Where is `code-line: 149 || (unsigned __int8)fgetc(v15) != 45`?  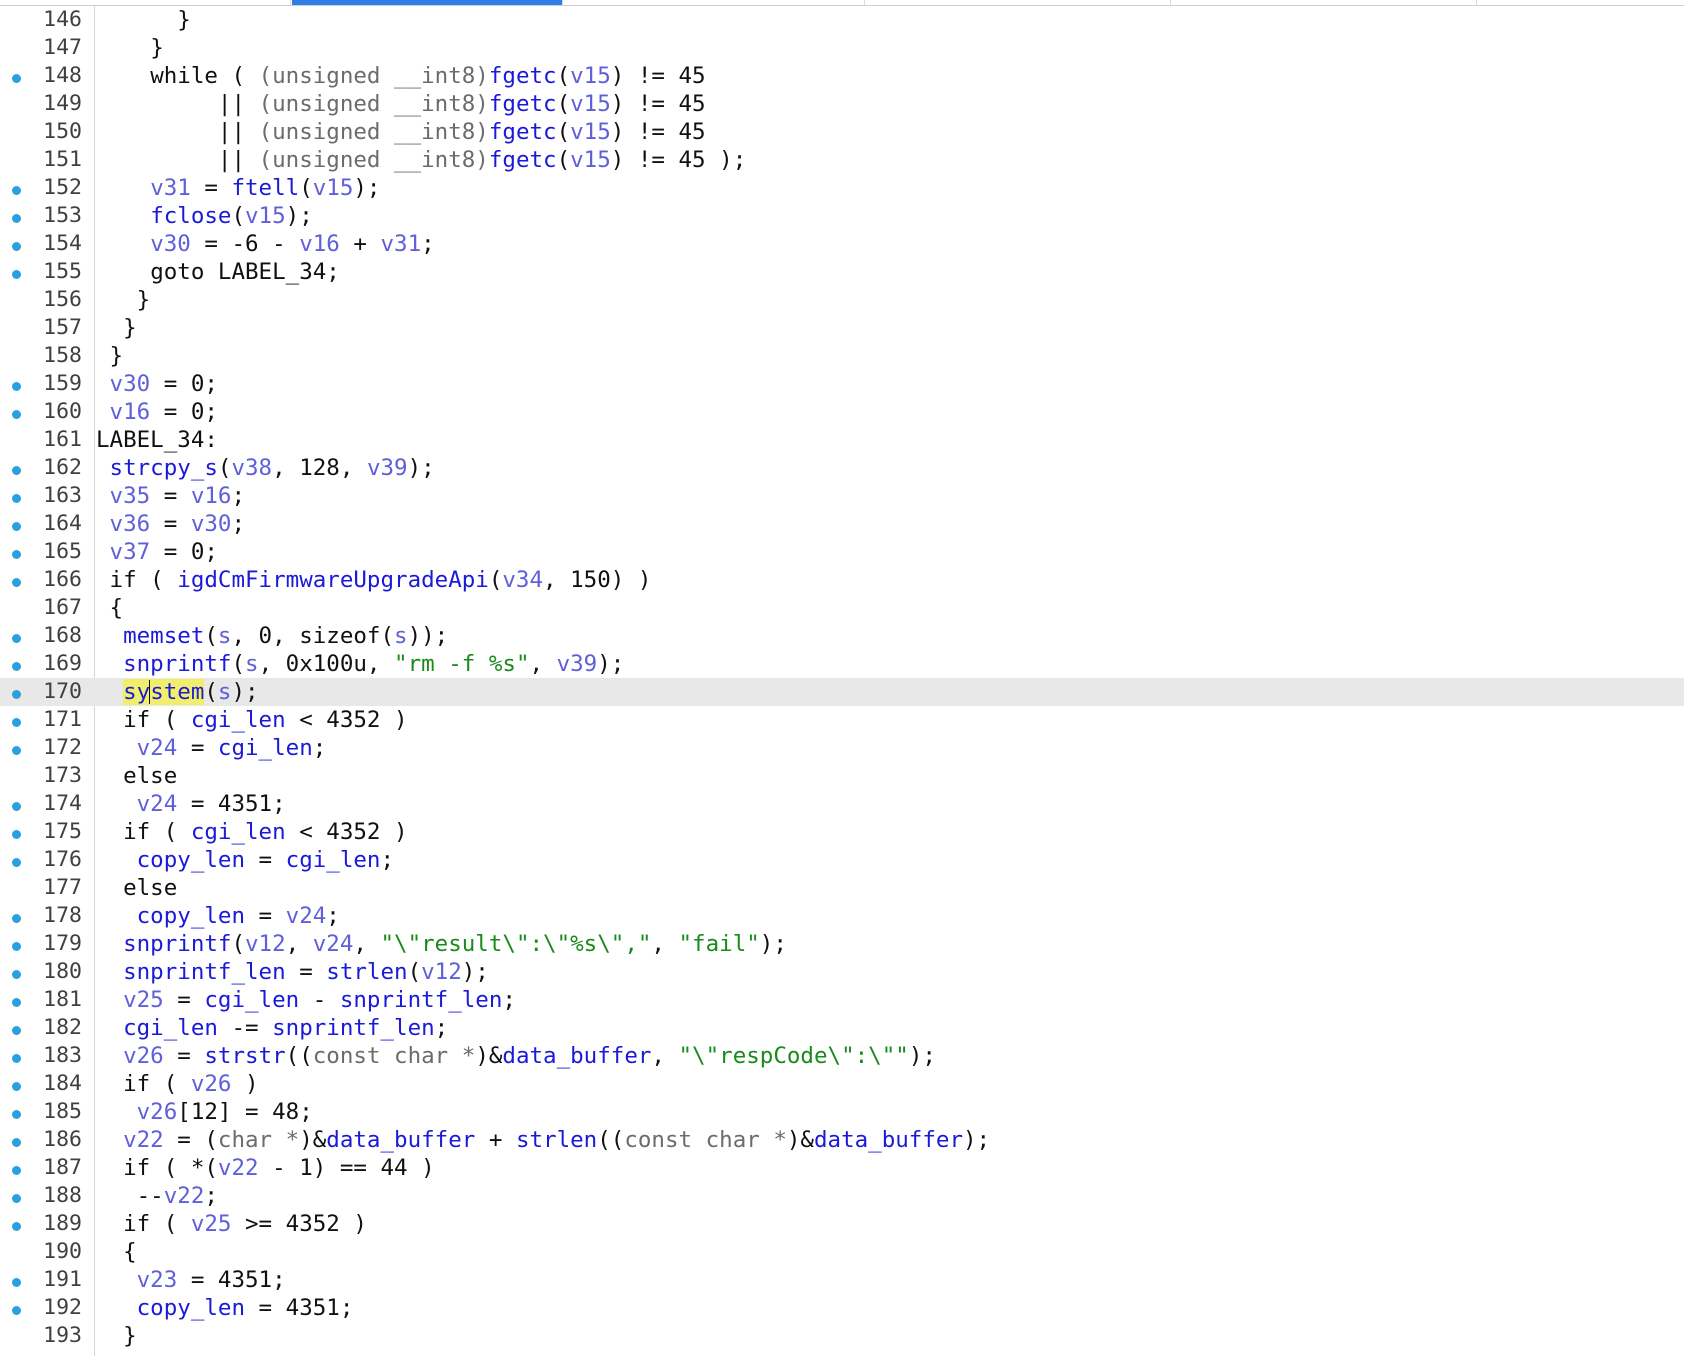
code-line: 149 || (unsigned __int8)fgetc(v15) != 45 is located at coordinates (842, 104).